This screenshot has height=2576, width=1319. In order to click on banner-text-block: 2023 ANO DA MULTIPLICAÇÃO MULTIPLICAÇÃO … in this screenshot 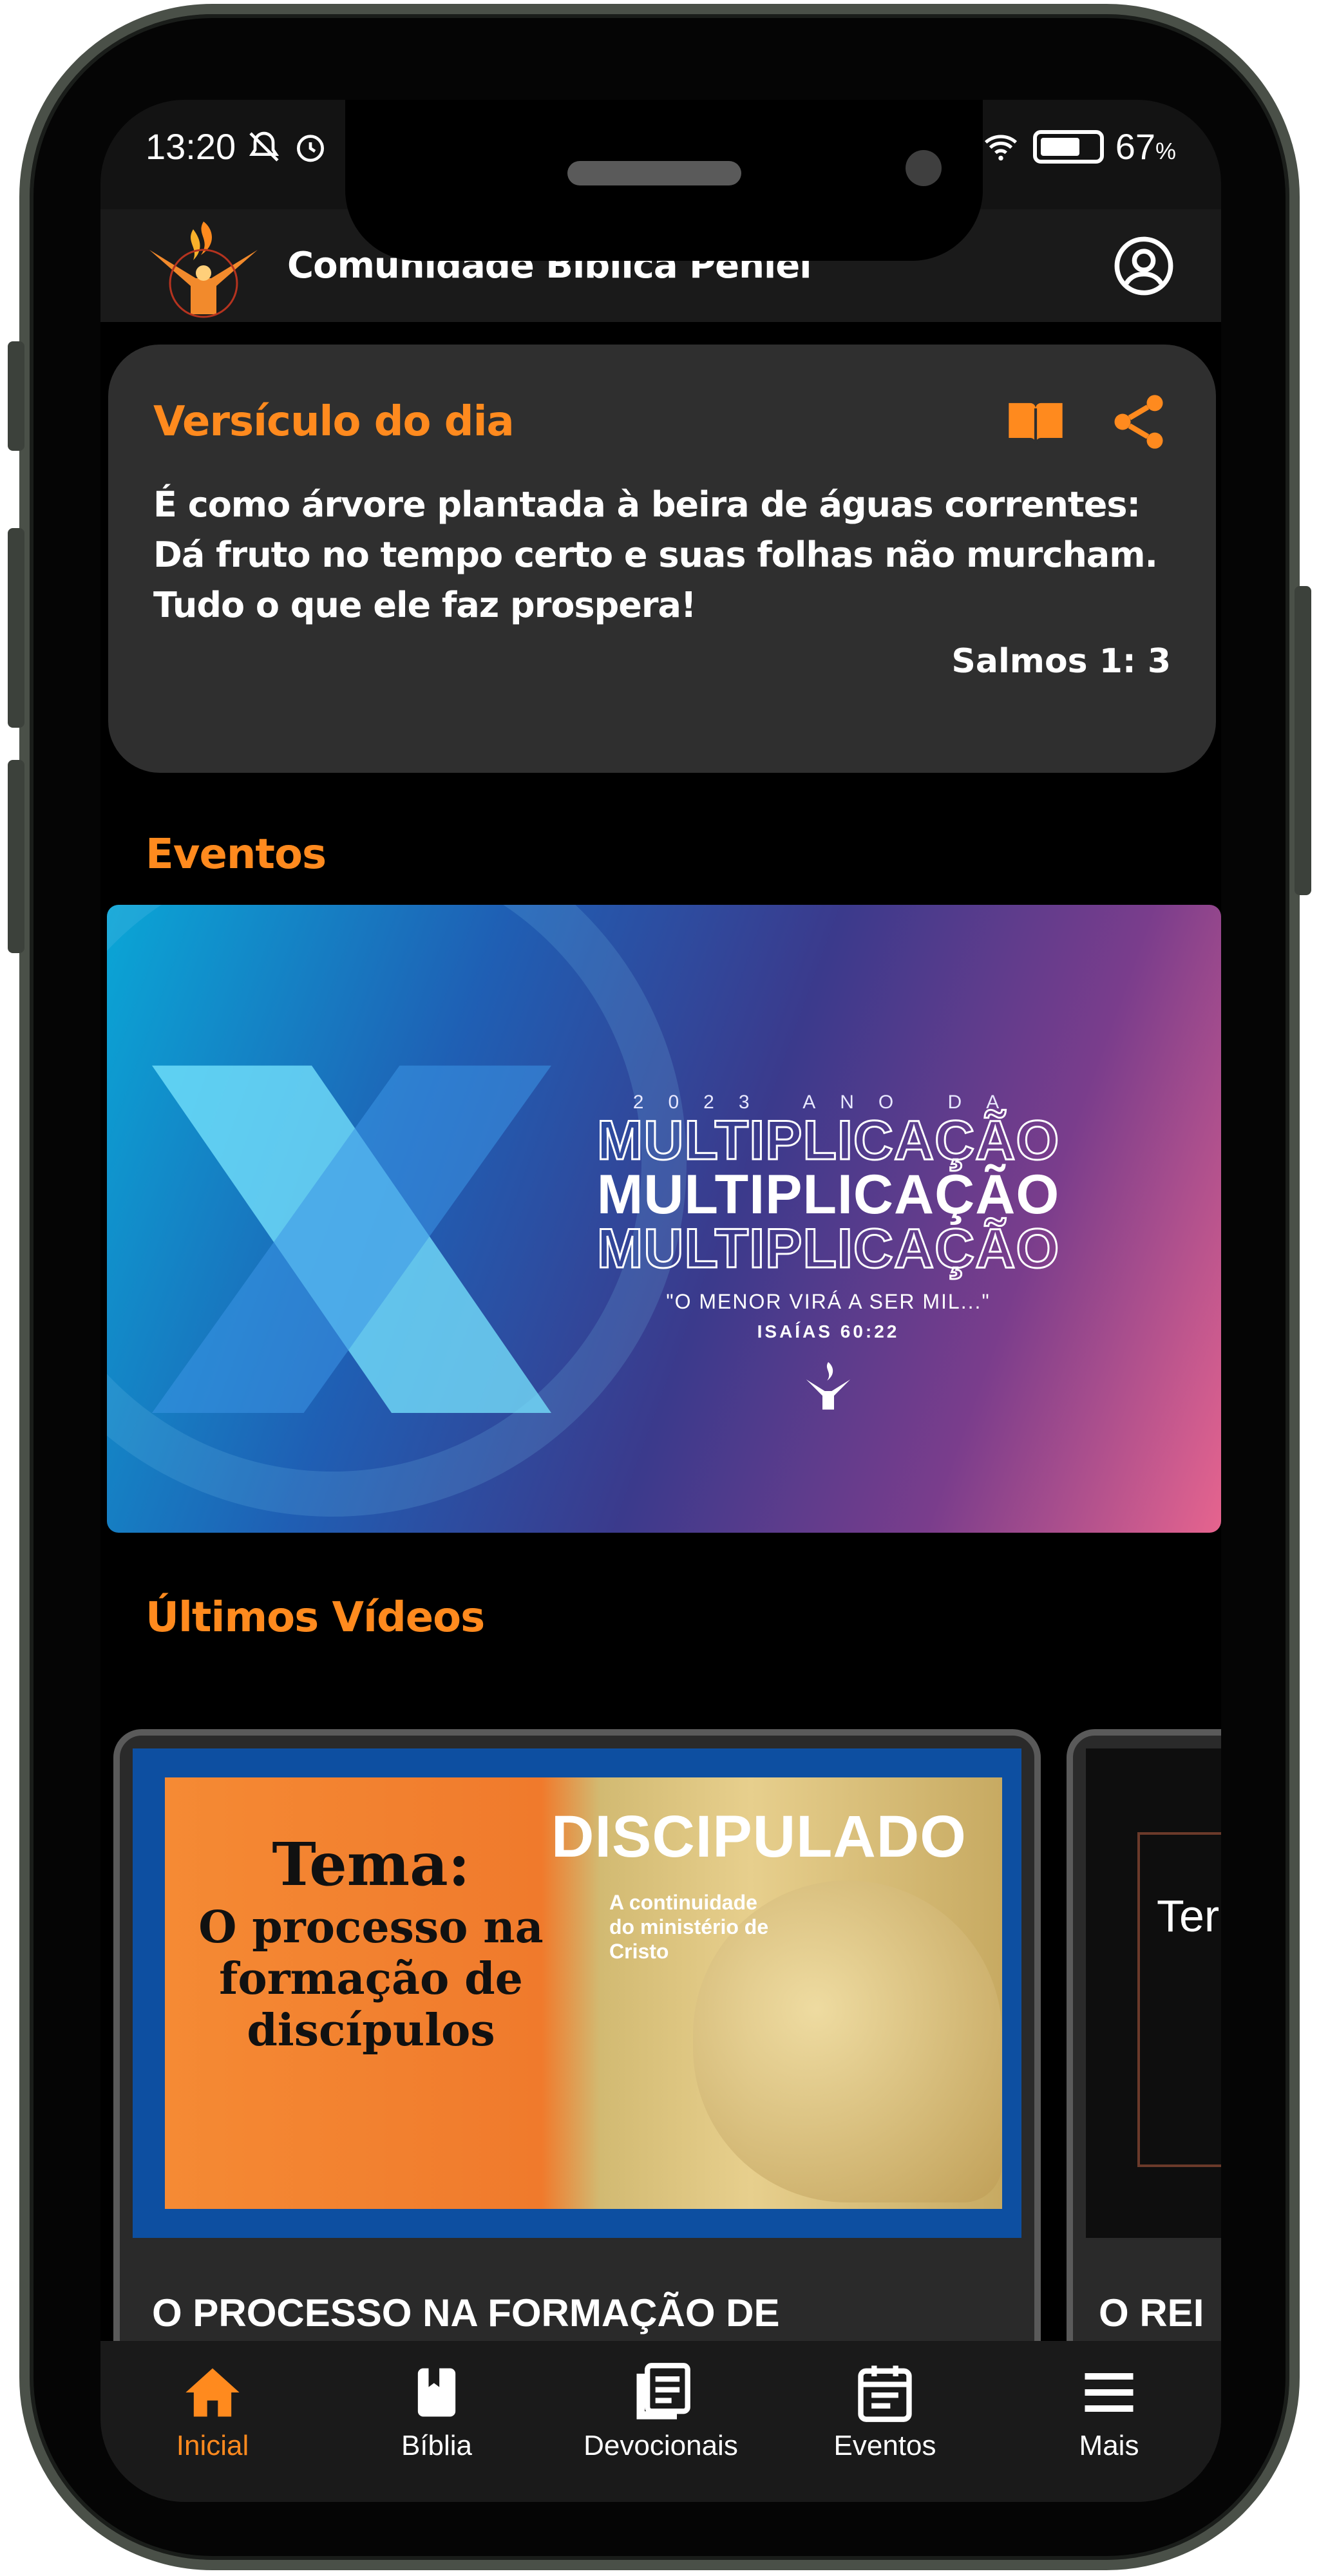, I will do `click(828, 1253)`.